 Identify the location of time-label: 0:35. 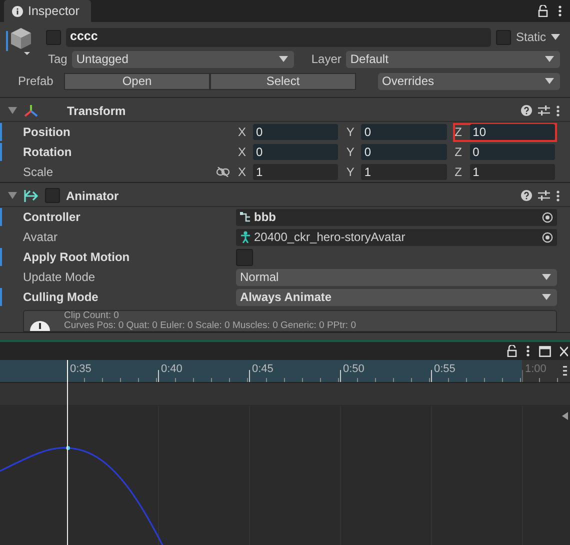
(81, 369).